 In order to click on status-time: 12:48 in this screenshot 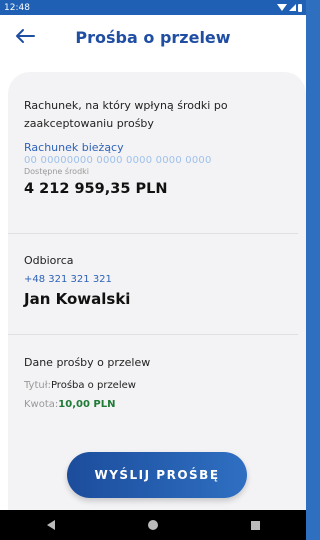, I will do `click(17, 7)`.